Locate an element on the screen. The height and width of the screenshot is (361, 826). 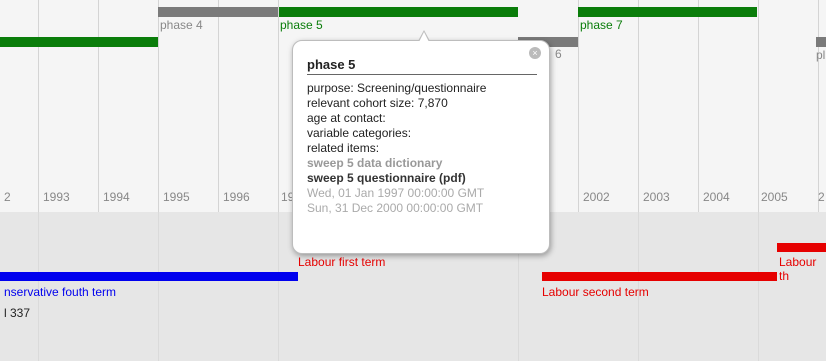
event-label-labour-first: Labour first term is located at coordinates (341, 262).